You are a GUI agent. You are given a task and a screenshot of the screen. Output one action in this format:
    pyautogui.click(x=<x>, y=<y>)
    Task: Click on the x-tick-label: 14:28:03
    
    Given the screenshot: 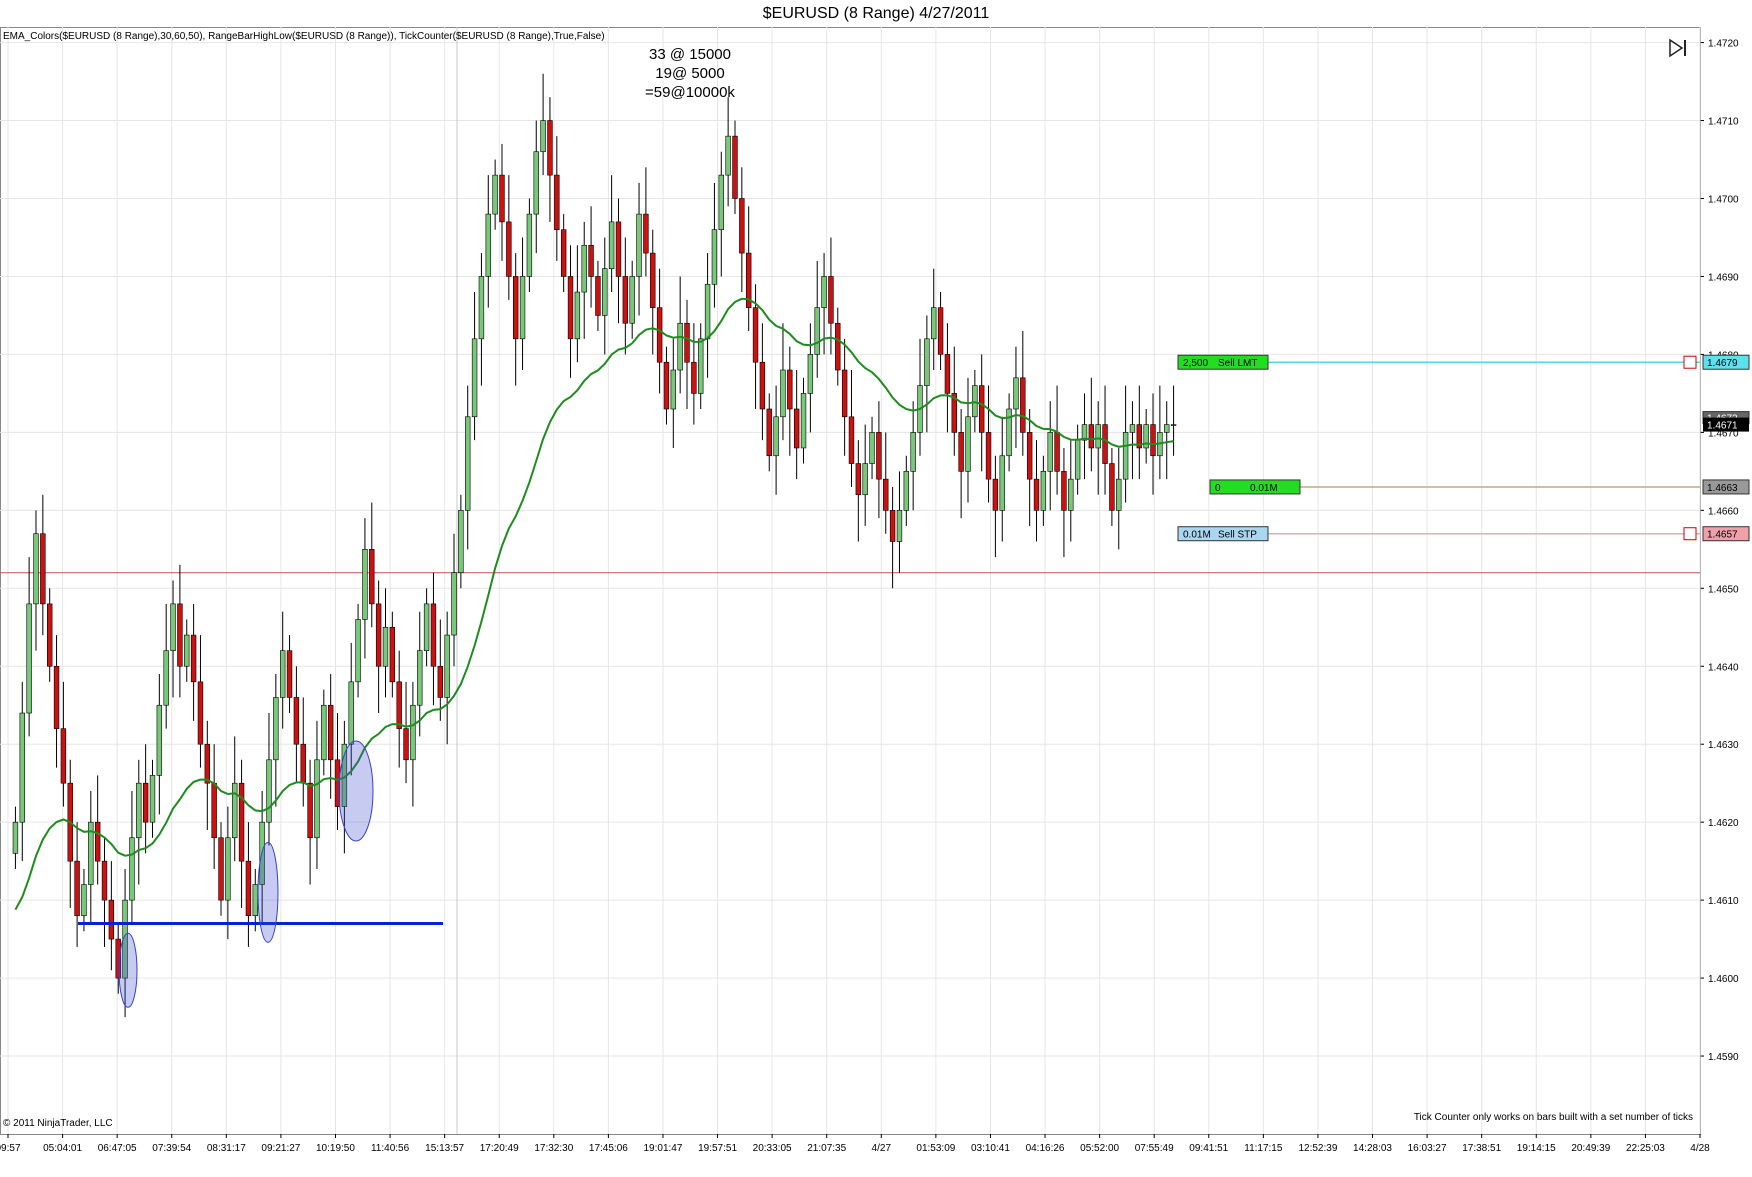 What is the action you would take?
    pyautogui.click(x=1372, y=1148)
    